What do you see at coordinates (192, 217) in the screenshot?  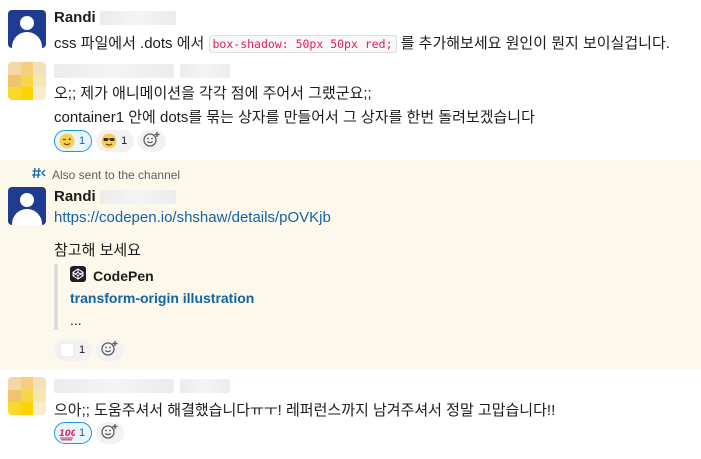 I see `message-link: https://codepen.io/shshaw/details/pOVKjb` at bounding box center [192, 217].